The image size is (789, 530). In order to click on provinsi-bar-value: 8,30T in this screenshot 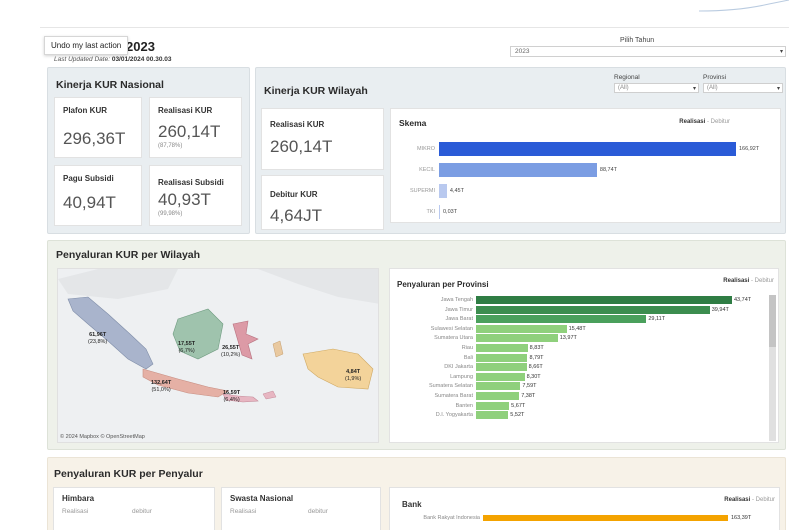, I will do `click(533, 376)`.